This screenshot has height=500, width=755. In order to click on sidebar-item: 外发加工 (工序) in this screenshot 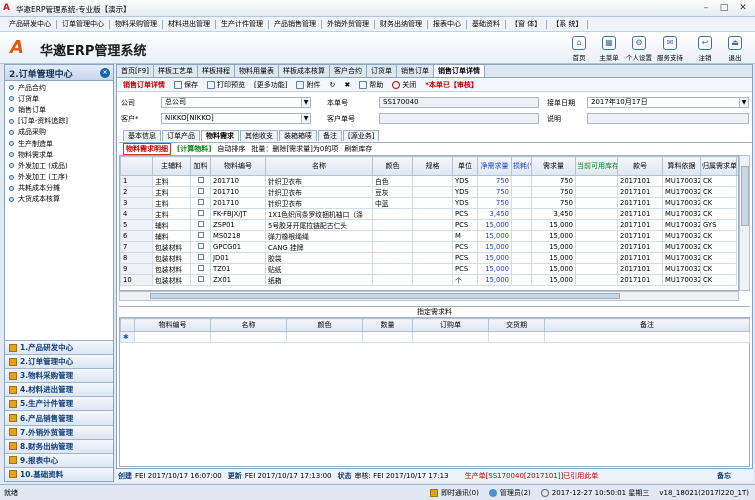, I will do `click(59, 177)`.